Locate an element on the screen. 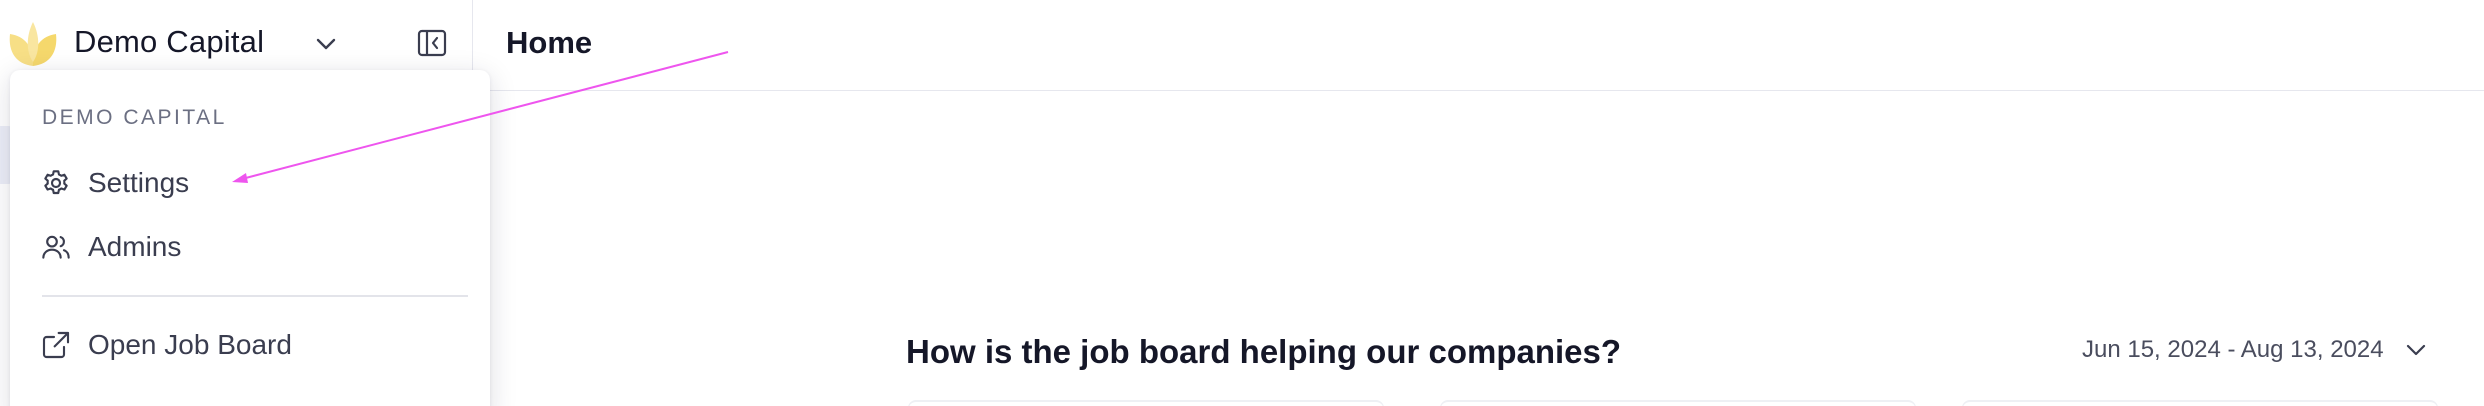 This screenshot has width=2484, height=406. workspace-name: Demo Capital is located at coordinates (169, 41).